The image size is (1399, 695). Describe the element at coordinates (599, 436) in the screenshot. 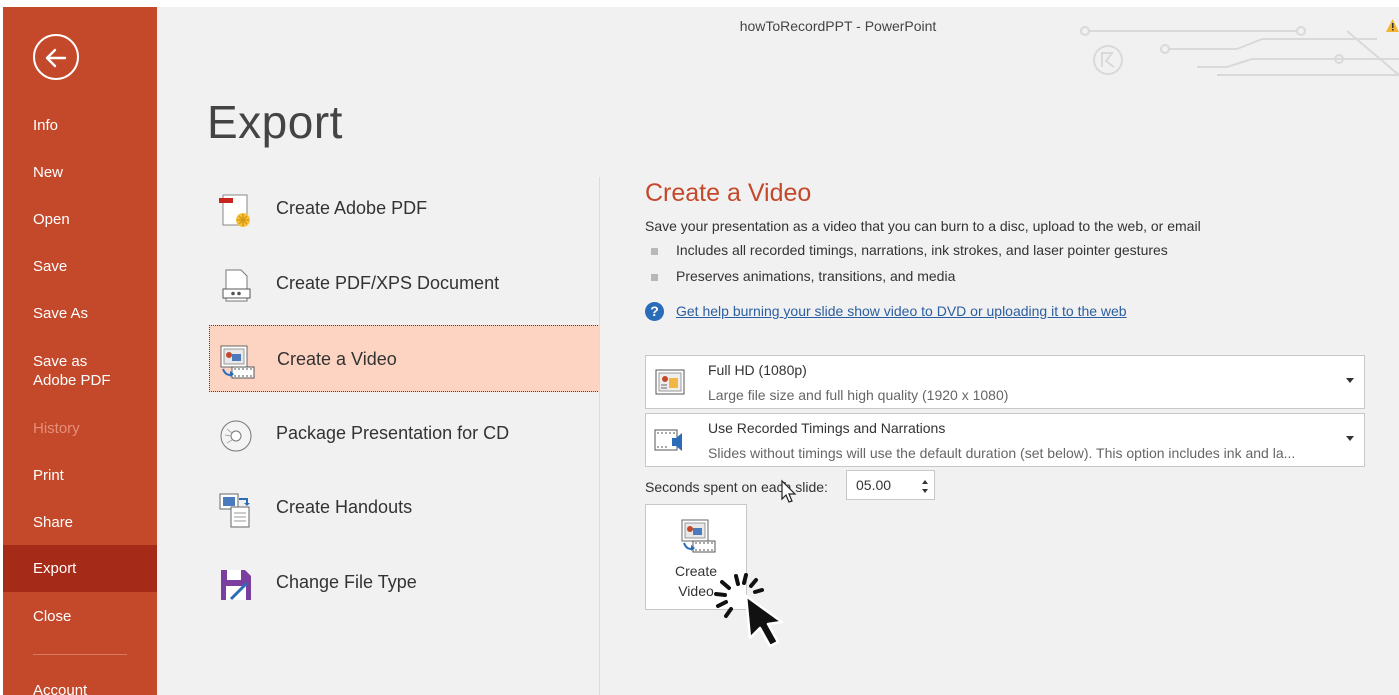

I see `panel-divider` at that location.